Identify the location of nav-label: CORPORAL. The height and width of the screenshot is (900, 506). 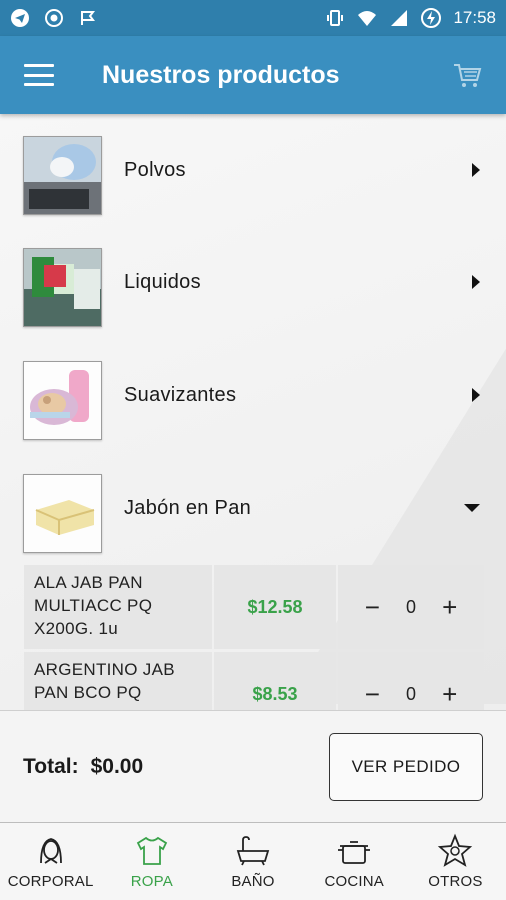
(50, 881).